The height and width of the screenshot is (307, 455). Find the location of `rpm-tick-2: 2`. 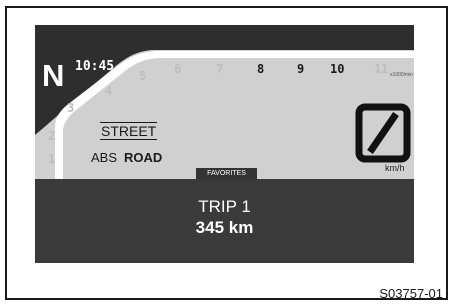

rpm-tick-2: 2 is located at coordinates (52, 136).